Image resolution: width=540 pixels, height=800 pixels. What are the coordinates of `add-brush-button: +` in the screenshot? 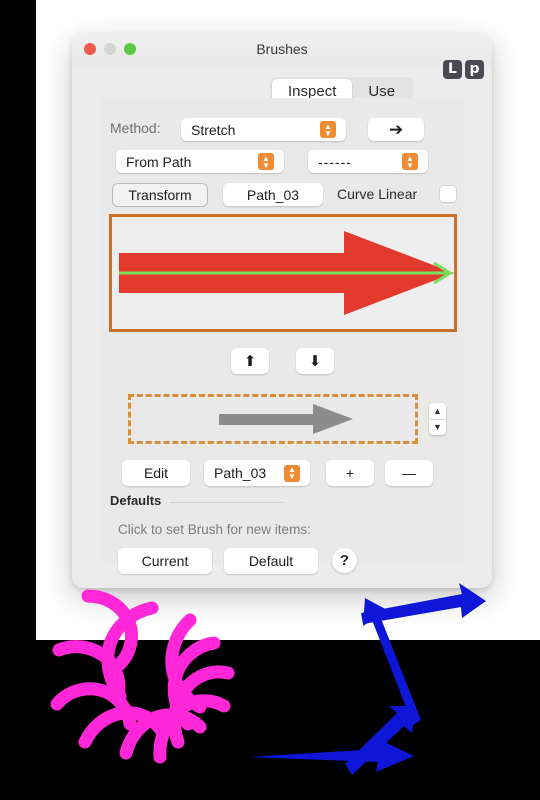 It's located at (350, 473).